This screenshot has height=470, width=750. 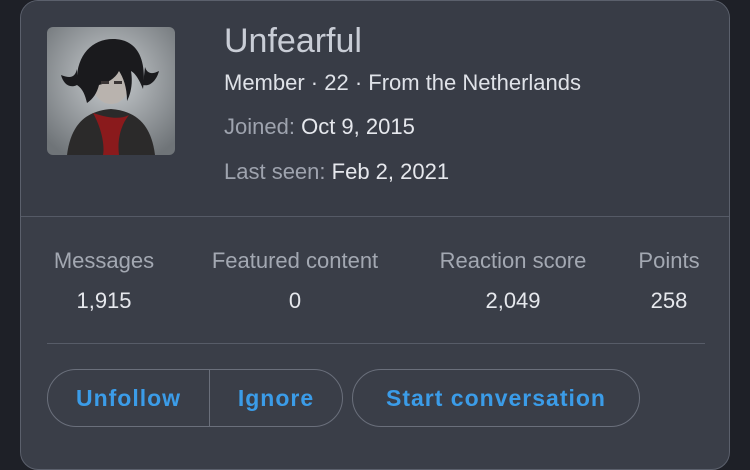 What do you see at coordinates (129, 398) in the screenshot?
I see `unfollow-button: Unfollow` at bounding box center [129, 398].